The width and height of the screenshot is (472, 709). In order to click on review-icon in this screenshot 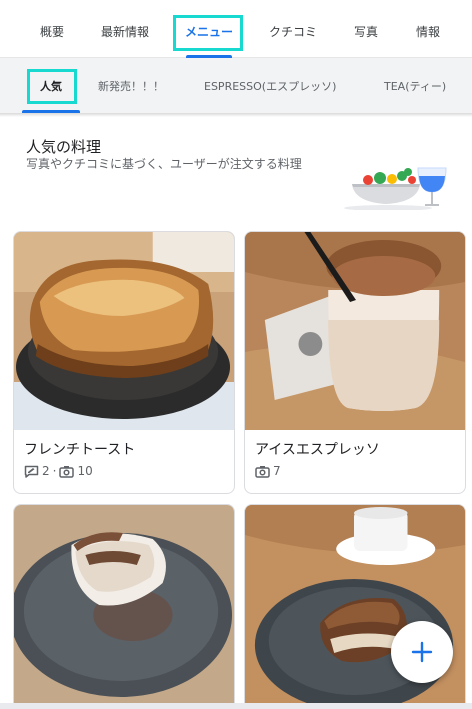, I will do `click(31, 471)`.